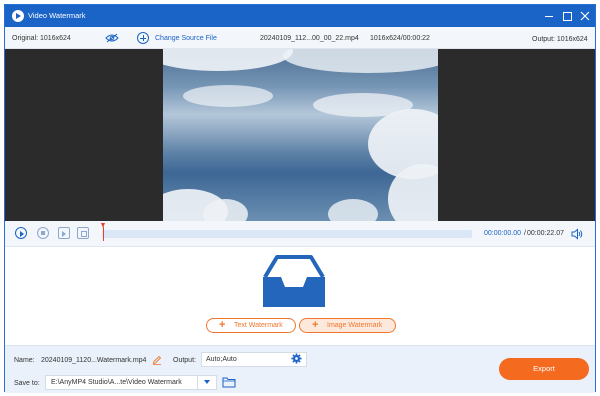  What do you see at coordinates (43, 233) in the screenshot?
I see `stop-icon` at bounding box center [43, 233].